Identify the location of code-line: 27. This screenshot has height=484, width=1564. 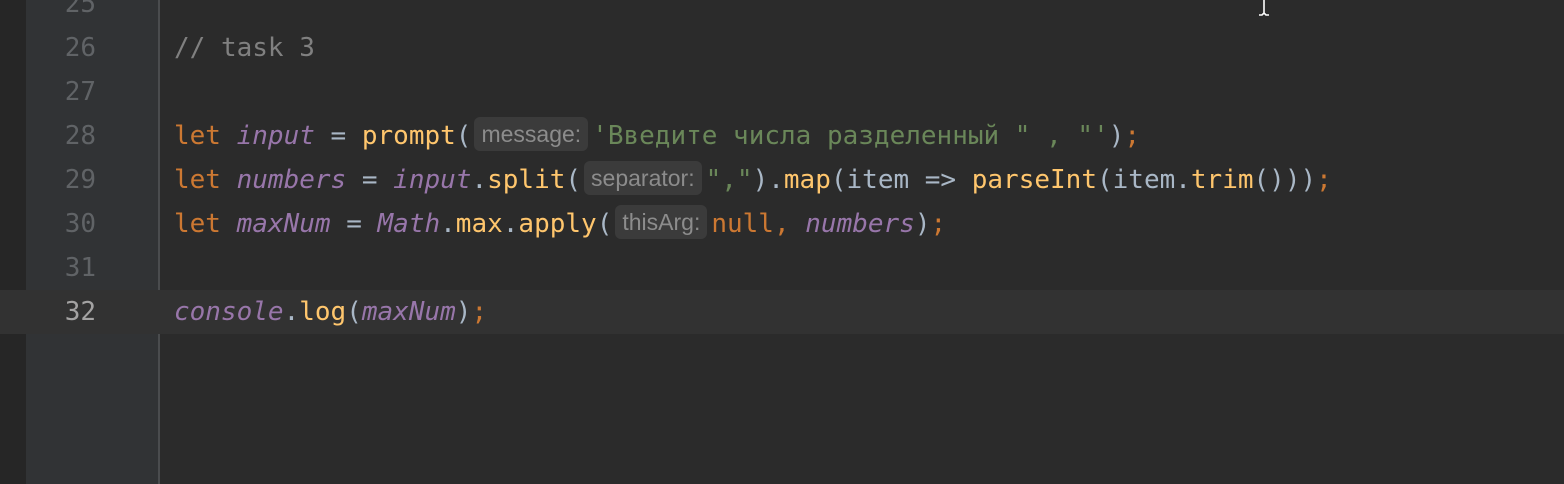
(782, 92).